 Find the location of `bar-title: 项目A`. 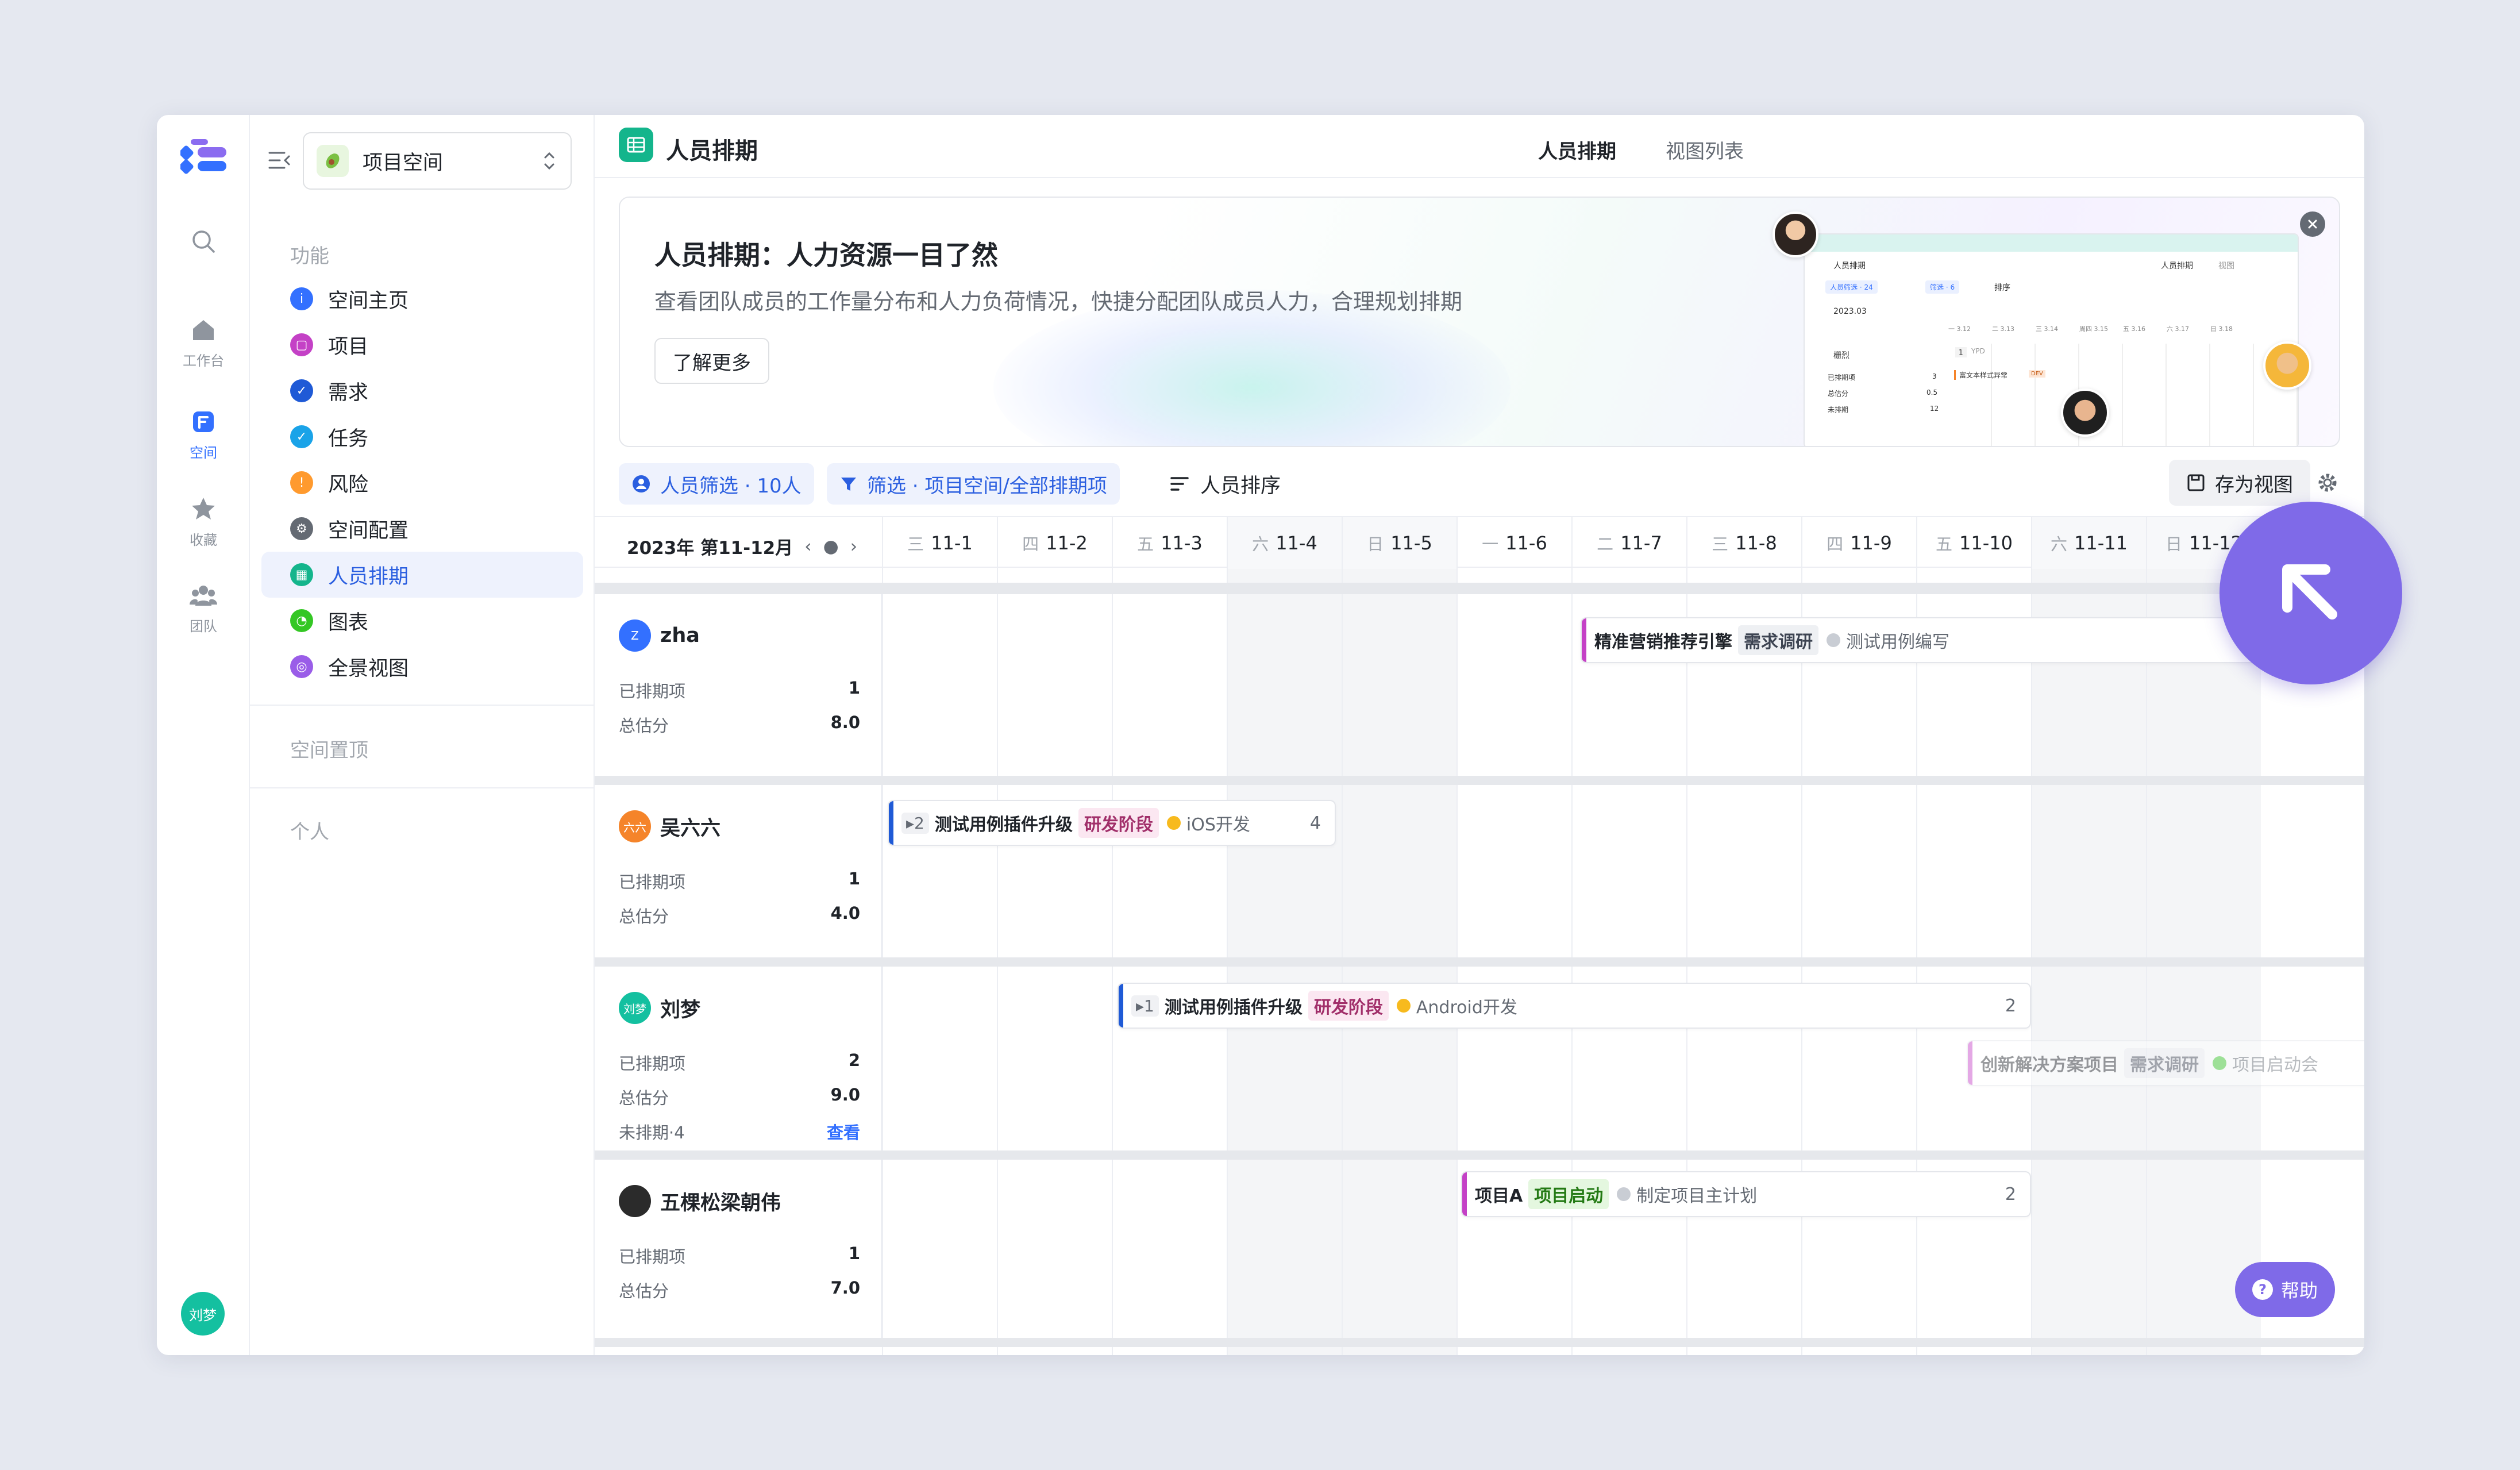

bar-title: 项目A is located at coordinates (1499, 1196).